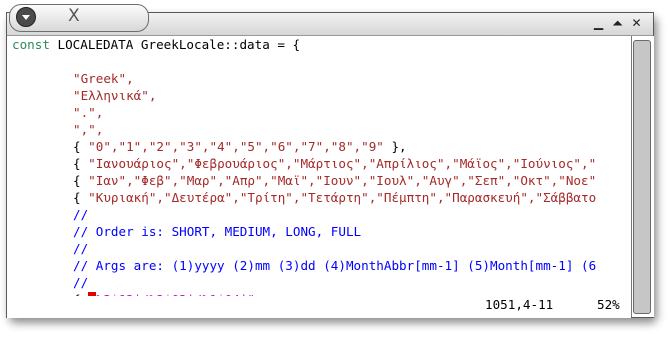  What do you see at coordinates (617, 23) in the screenshot?
I see `maximize-icon: ⏶` at bounding box center [617, 23].